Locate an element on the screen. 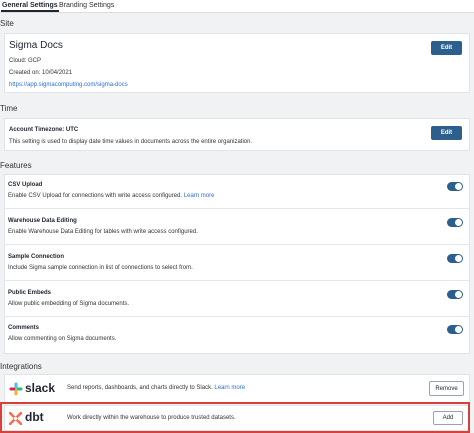 Image resolution: width=474 pixels, height=433 pixels. slack-wordmark: slack is located at coordinates (40, 388).